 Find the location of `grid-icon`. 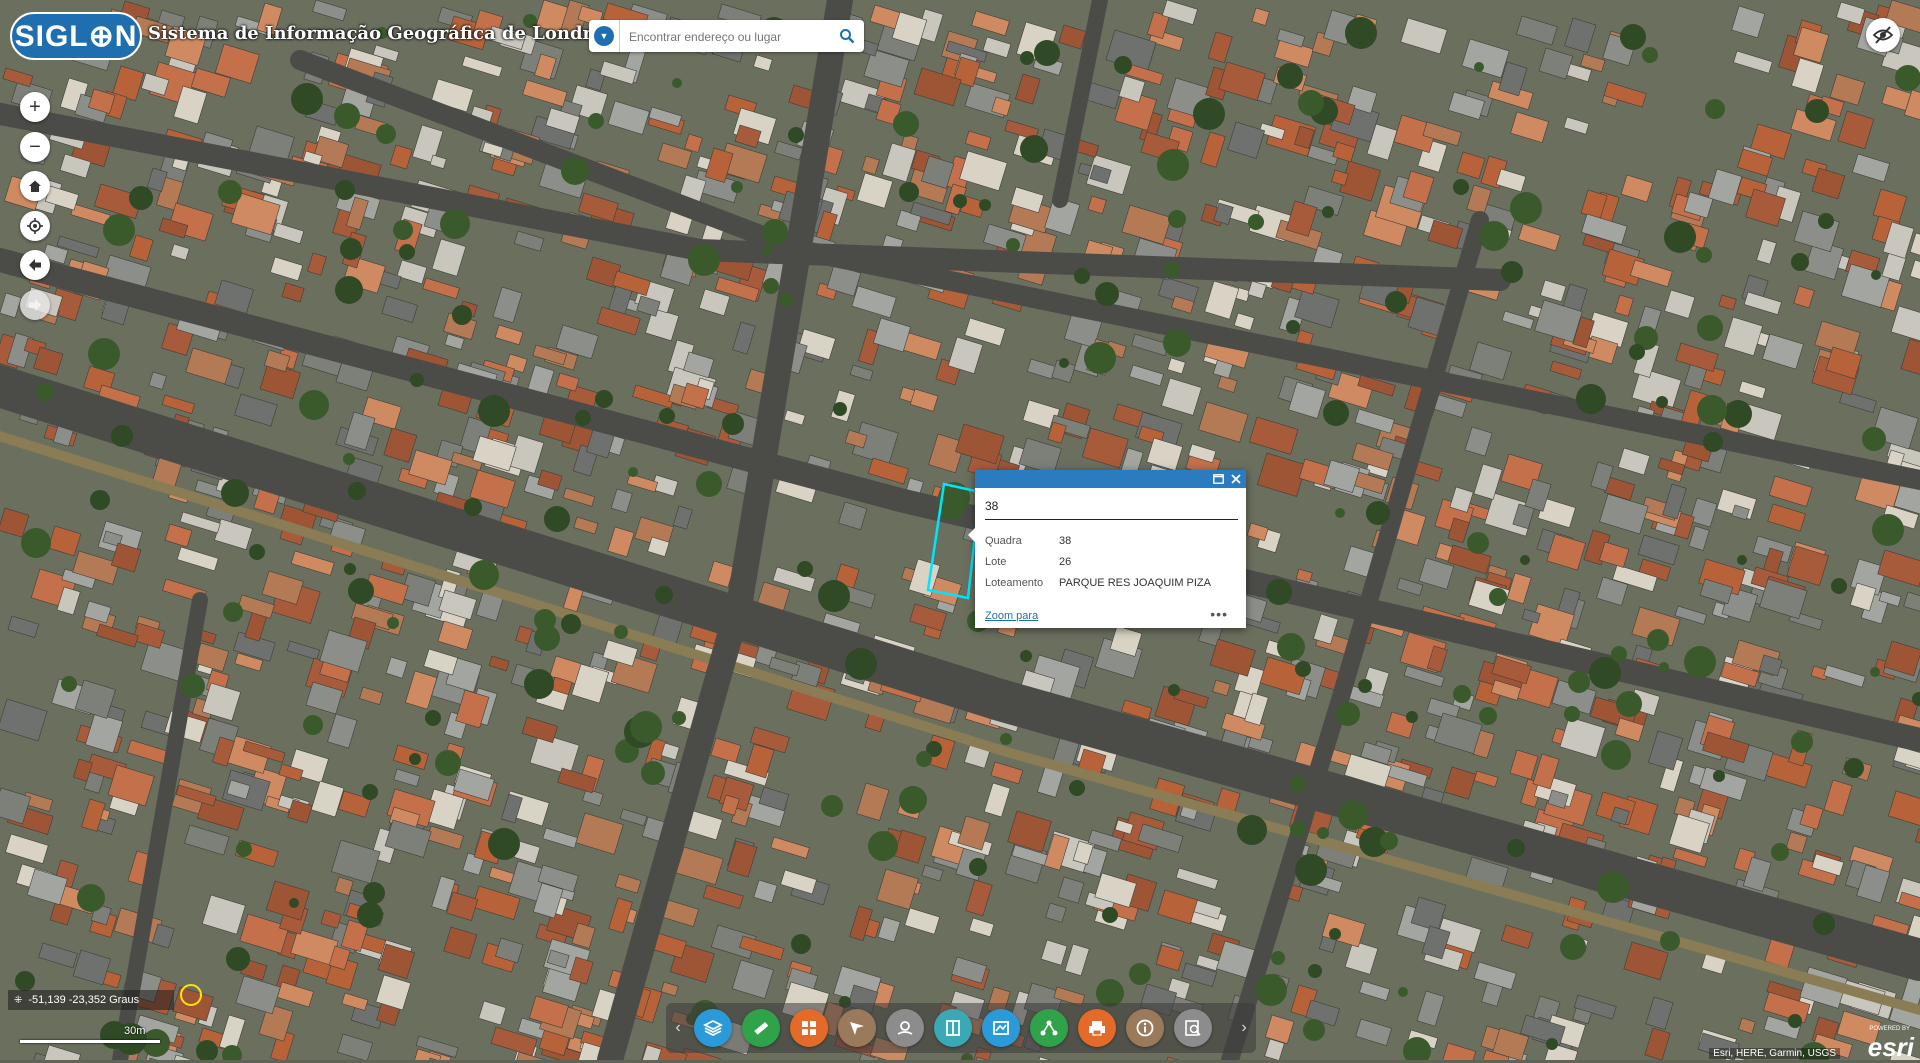

grid-icon is located at coordinates (809, 1028).